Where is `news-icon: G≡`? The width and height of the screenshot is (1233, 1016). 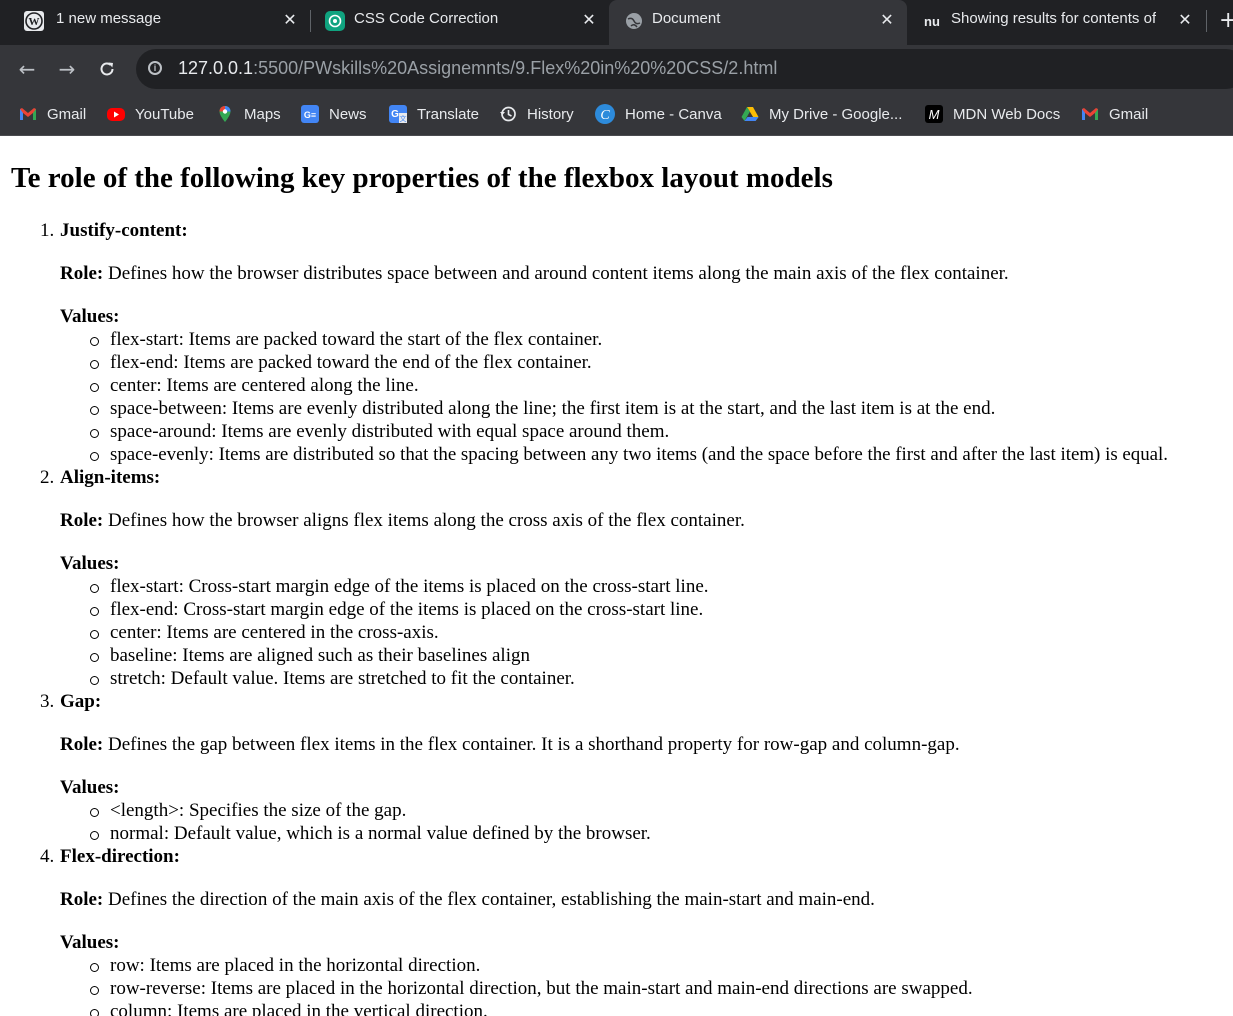
news-icon: G≡ is located at coordinates (310, 114).